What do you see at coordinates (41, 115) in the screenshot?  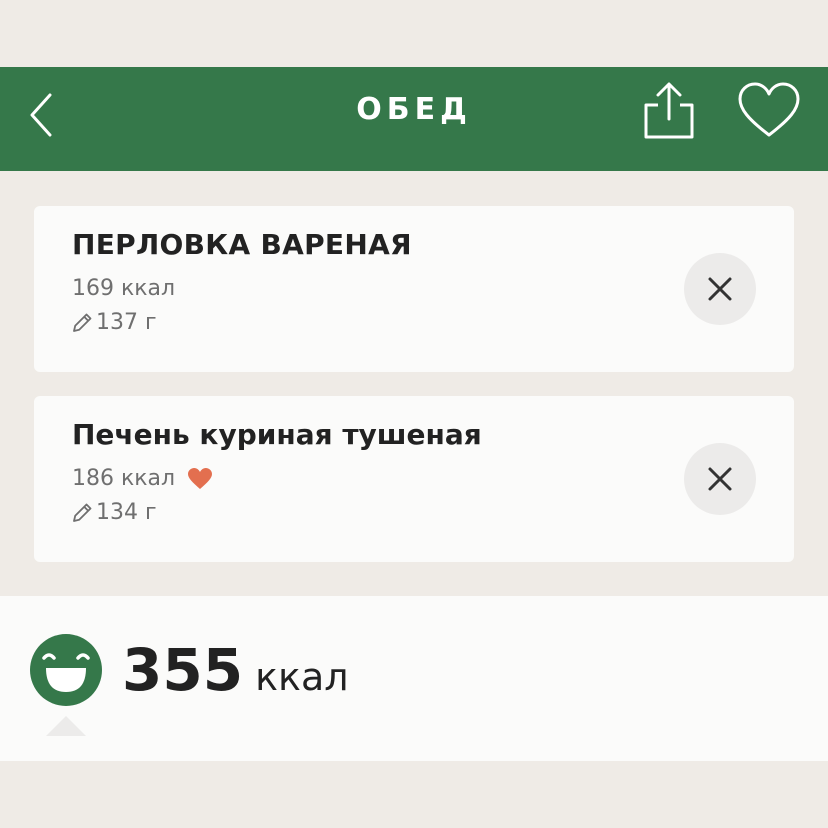 I see `chevron-left-icon` at bounding box center [41, 115].